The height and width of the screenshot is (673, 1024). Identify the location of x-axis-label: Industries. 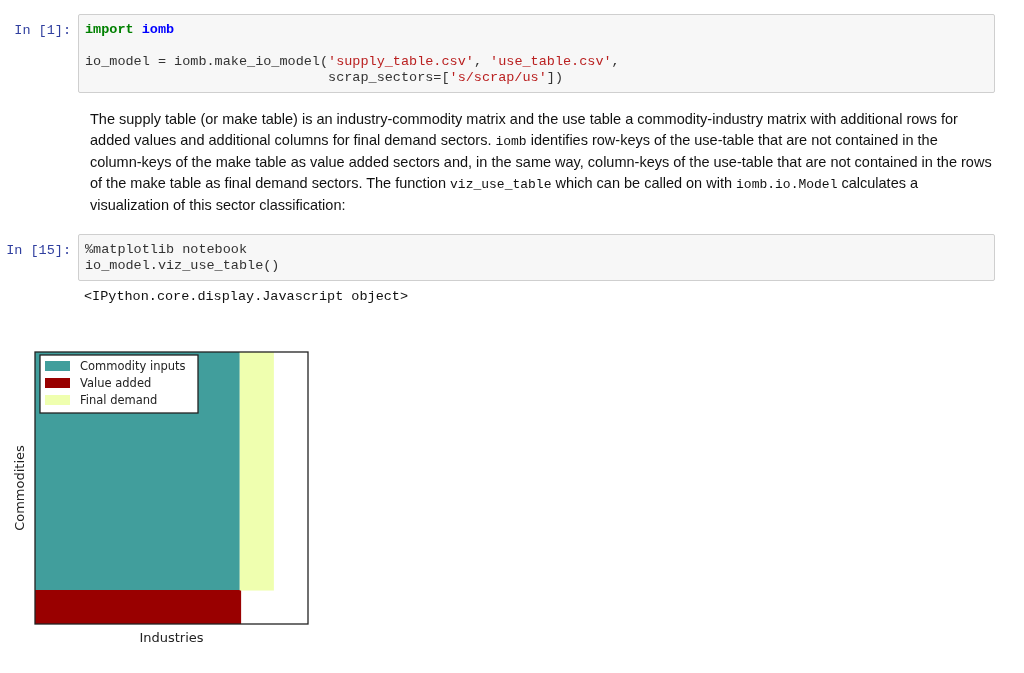
(171, 637).